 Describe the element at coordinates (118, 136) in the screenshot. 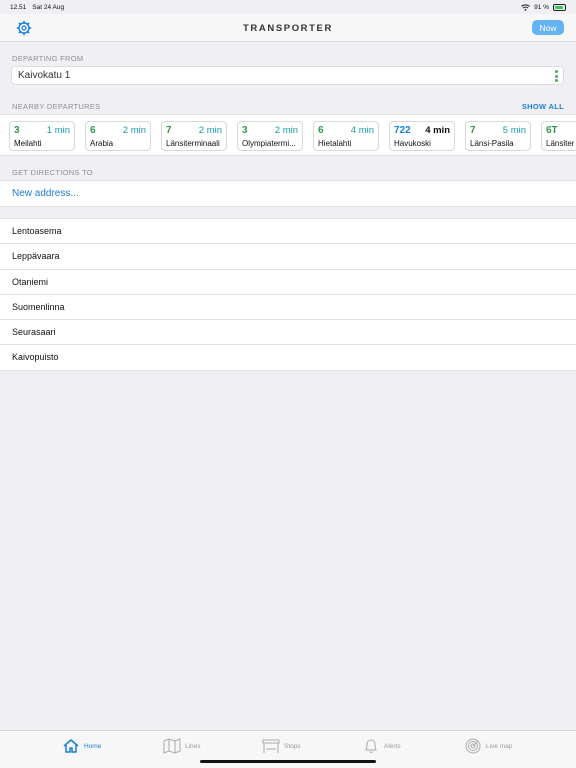

I see `departure-card: 6 2 min Arabia` at that location.